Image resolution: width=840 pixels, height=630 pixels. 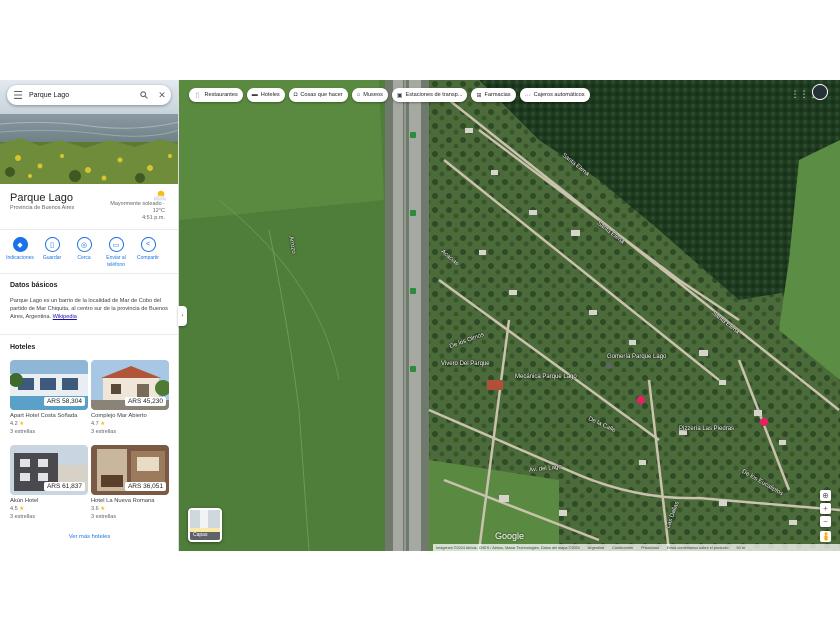 What do you see at coordinates (65, 317) in the screenshot?
I see `wikipedia-link: Wikipedia` at bounding box center [65, 317].